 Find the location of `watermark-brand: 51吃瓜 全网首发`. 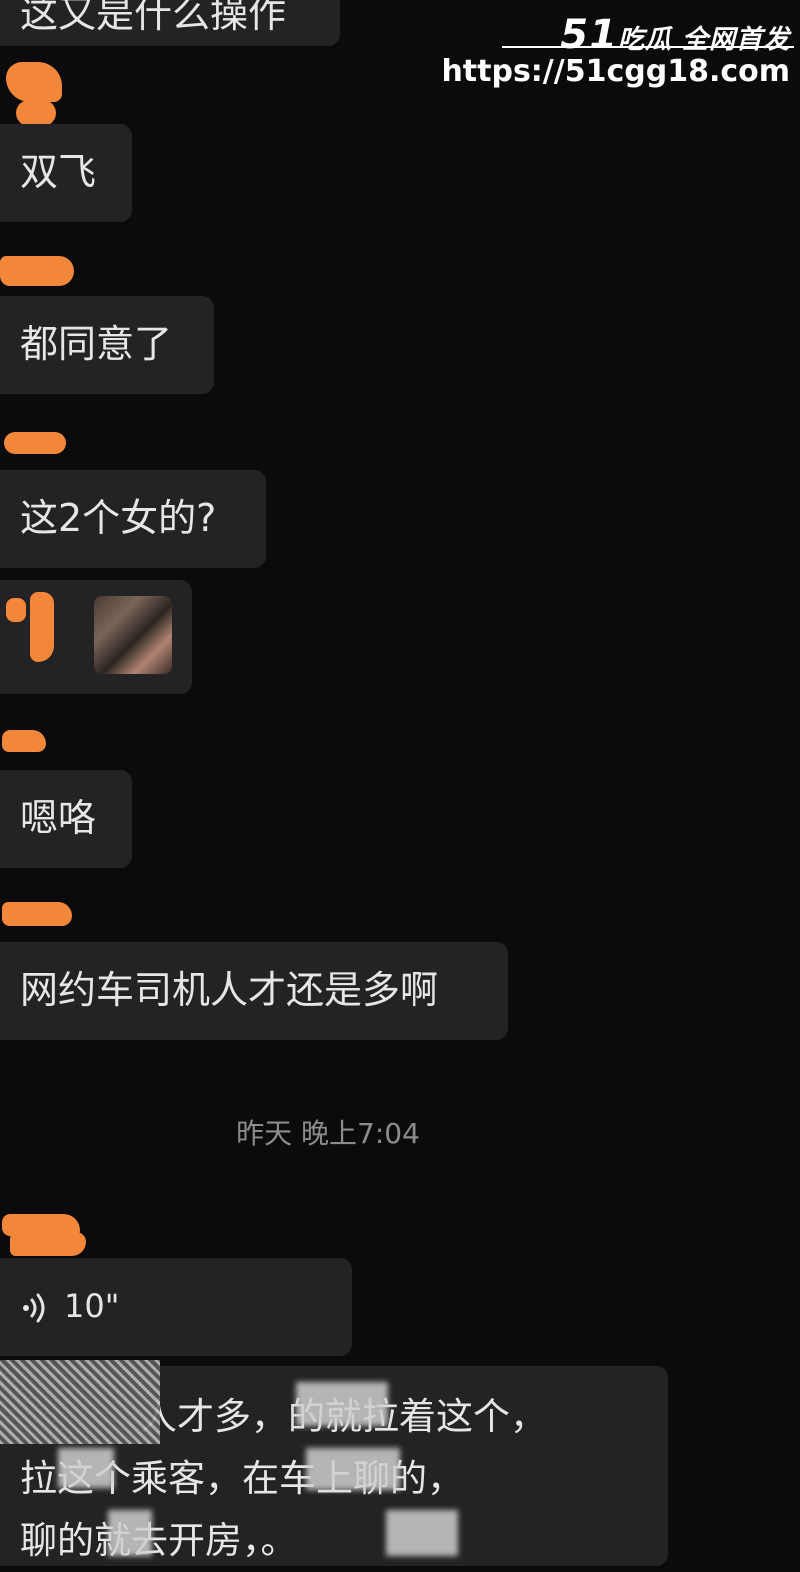

watermark-brand: 51吃瓜 全网首发 is located at coordinates (675, 35).